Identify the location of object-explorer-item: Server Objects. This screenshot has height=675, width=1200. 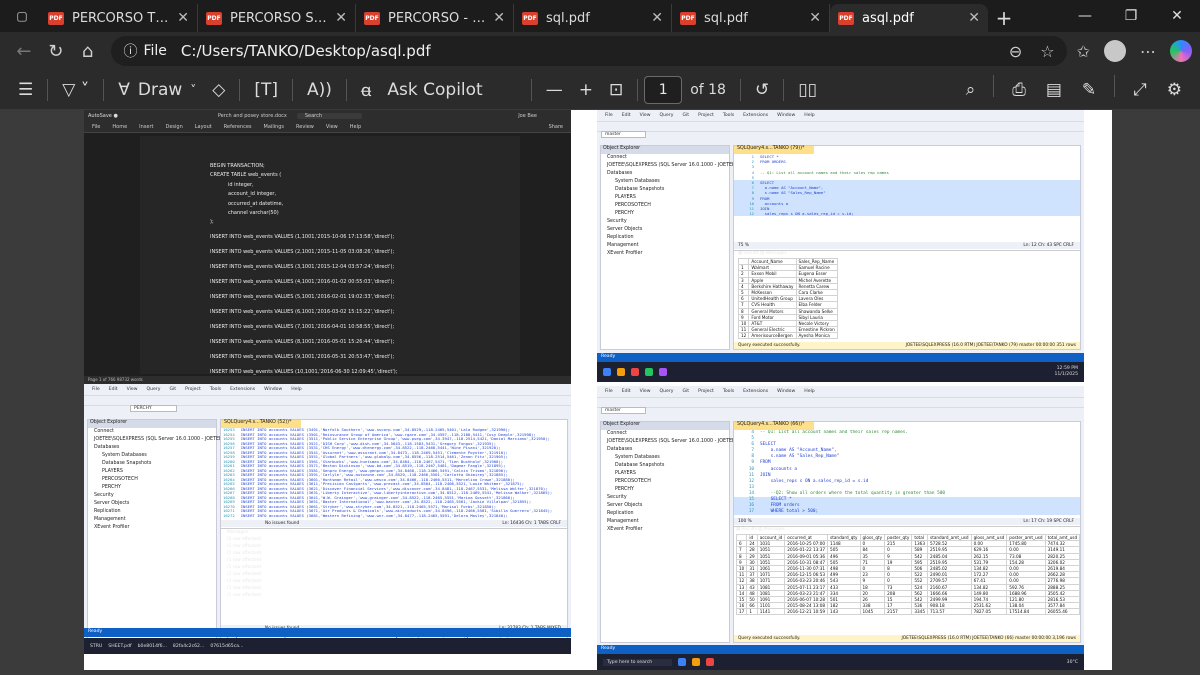
(665, 230).